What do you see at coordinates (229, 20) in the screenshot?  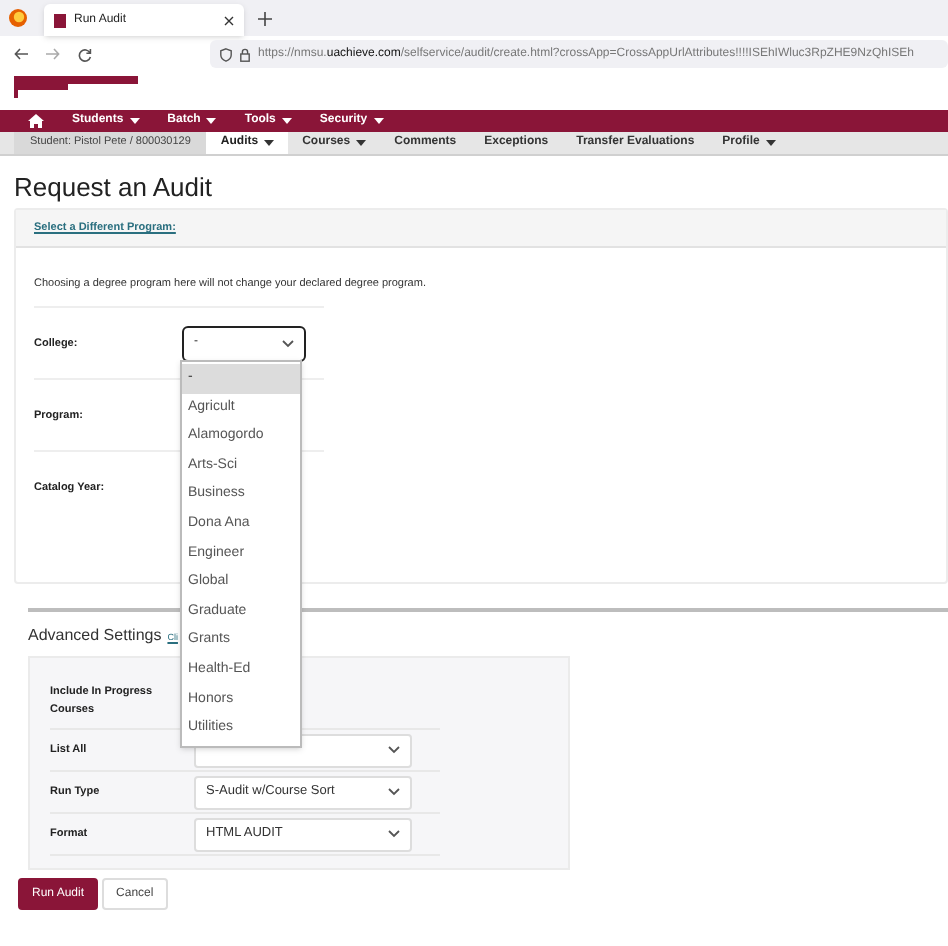 I see `close-icon` at bounding box center [229, 20].